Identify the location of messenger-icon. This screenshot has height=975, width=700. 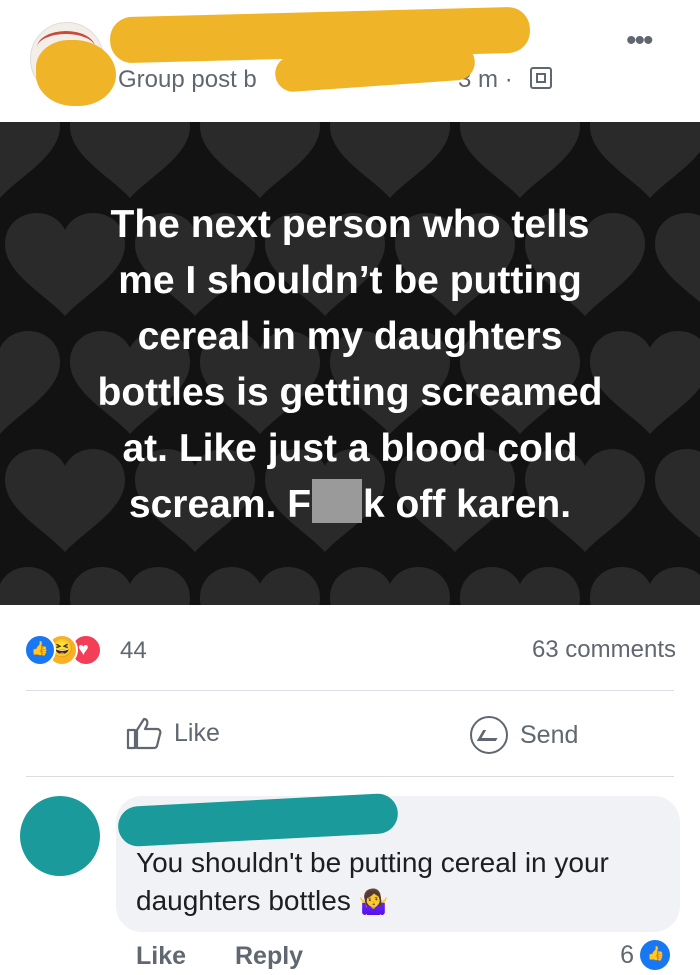
(489, 735).